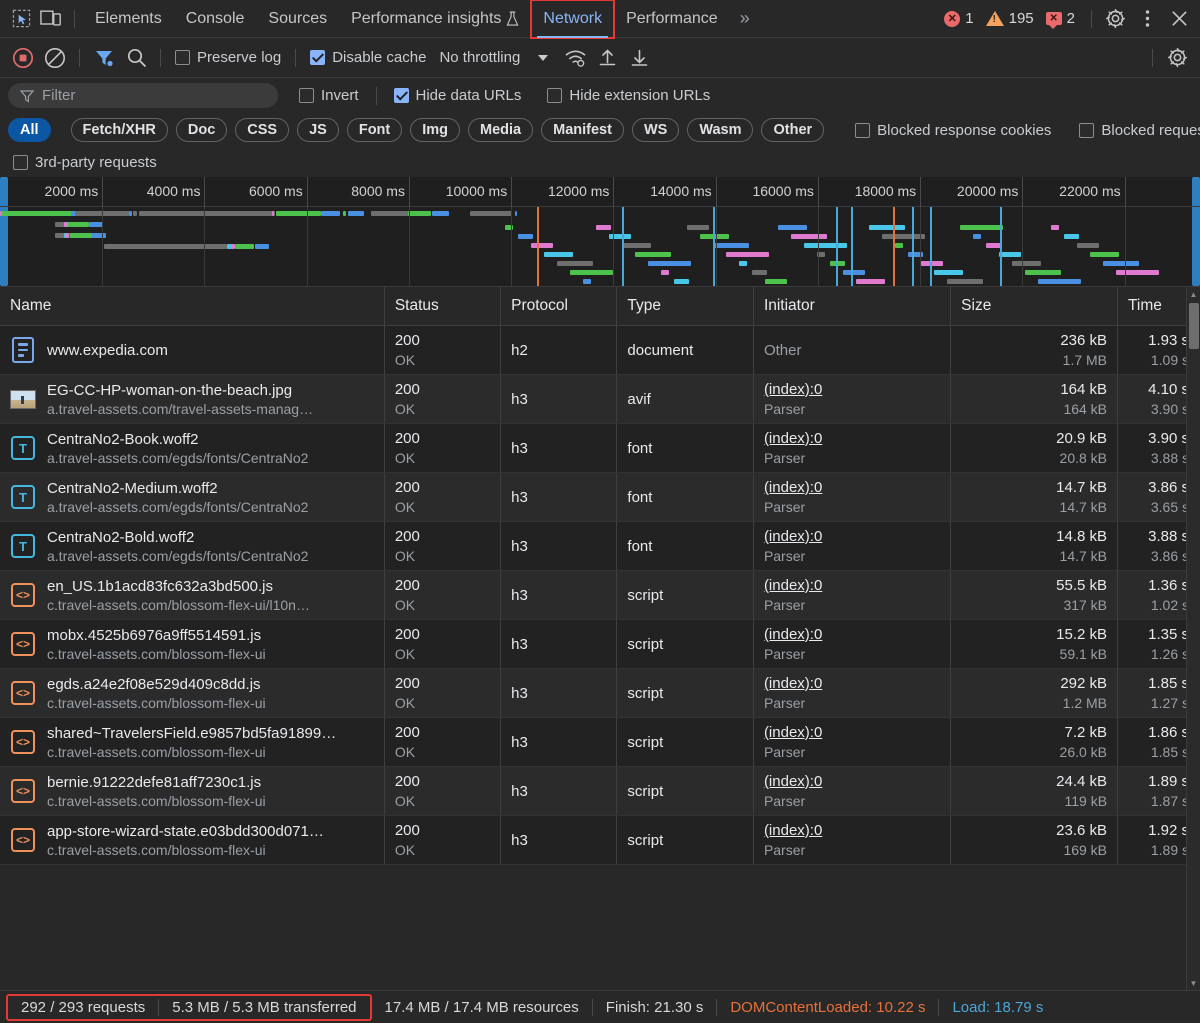 The height and width of the screenshot is (1023, 1200). I want to click on table-vertical-scrollbar: ▲ ▼, so click(1193, 638).